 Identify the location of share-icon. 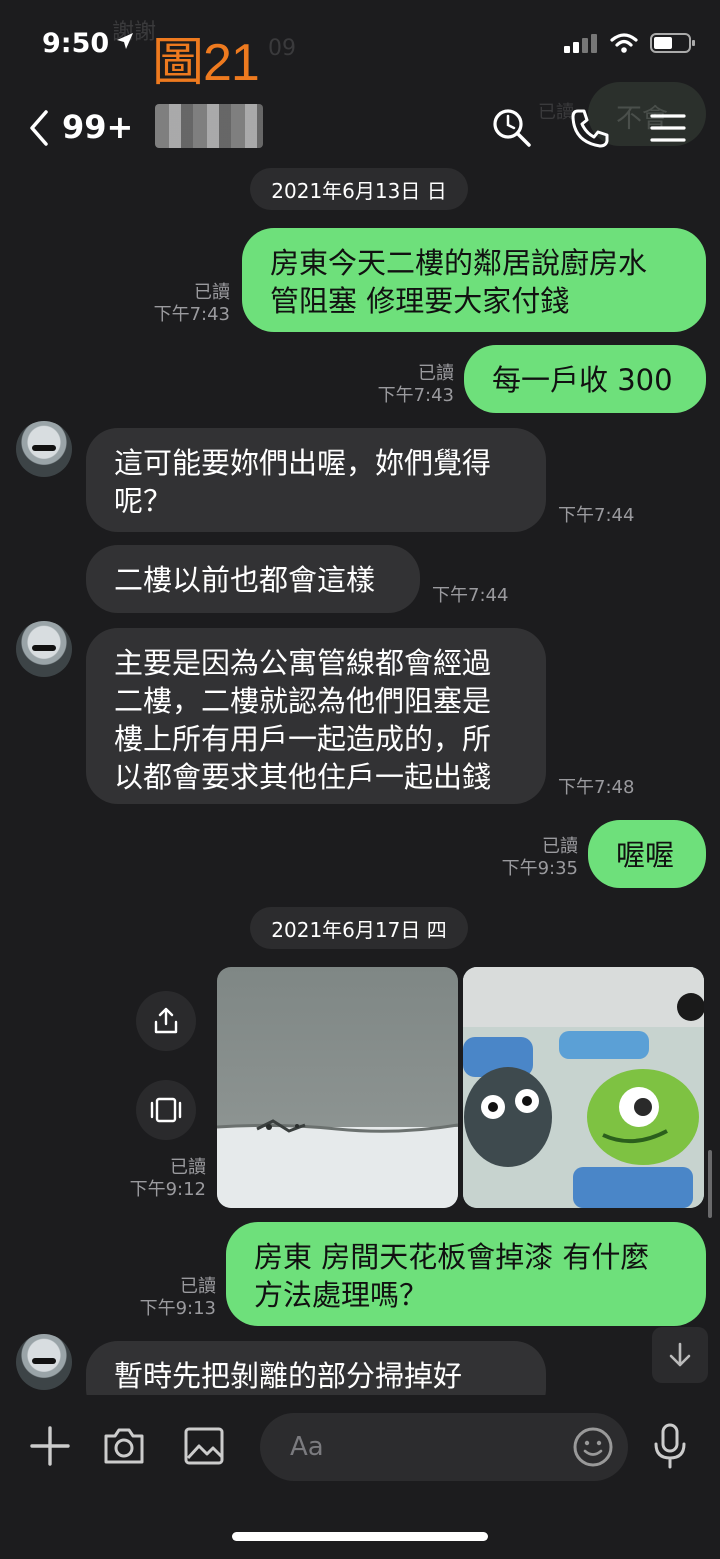
(166, 1020).